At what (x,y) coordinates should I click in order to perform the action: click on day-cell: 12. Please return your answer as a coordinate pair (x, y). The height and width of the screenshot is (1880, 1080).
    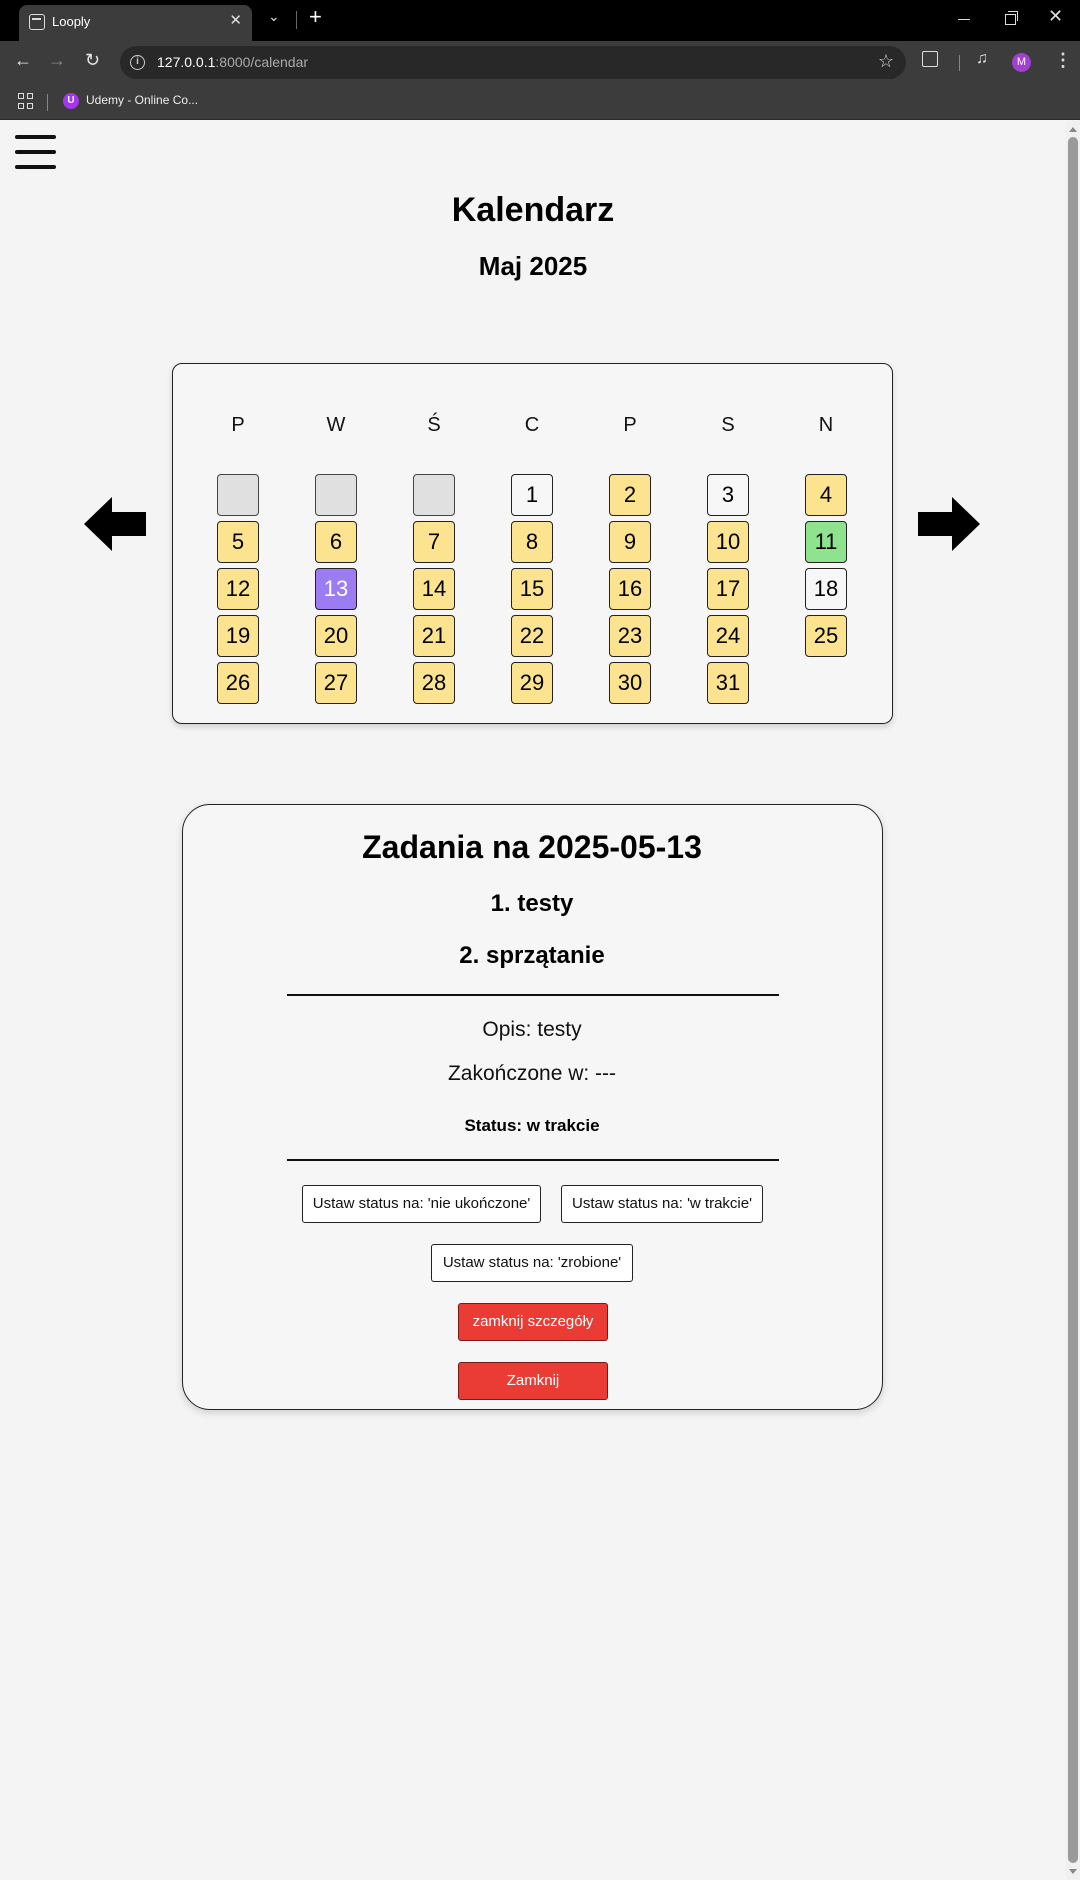
    Looking at the image, I should click on (238, 589).